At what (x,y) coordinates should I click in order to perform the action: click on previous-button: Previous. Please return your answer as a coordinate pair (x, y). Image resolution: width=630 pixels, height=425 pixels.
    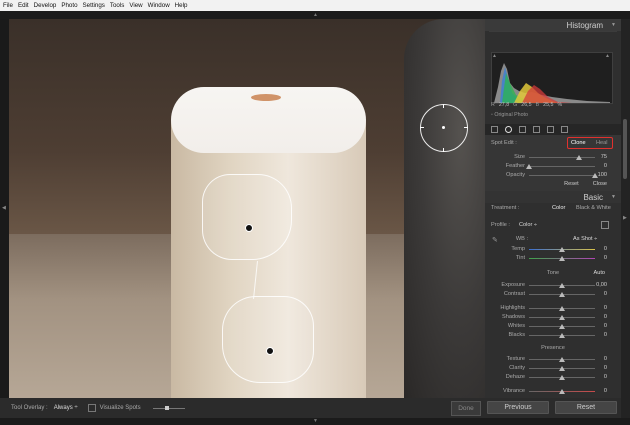
    Looking at the image, I should click on (518, 407).